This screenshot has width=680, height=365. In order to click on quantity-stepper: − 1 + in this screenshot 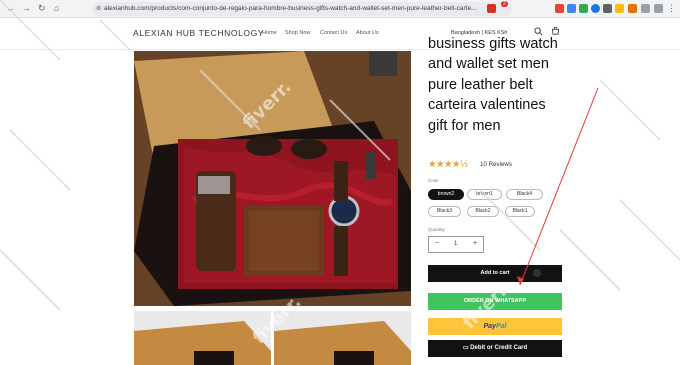, I will do `click(456, 244)`.